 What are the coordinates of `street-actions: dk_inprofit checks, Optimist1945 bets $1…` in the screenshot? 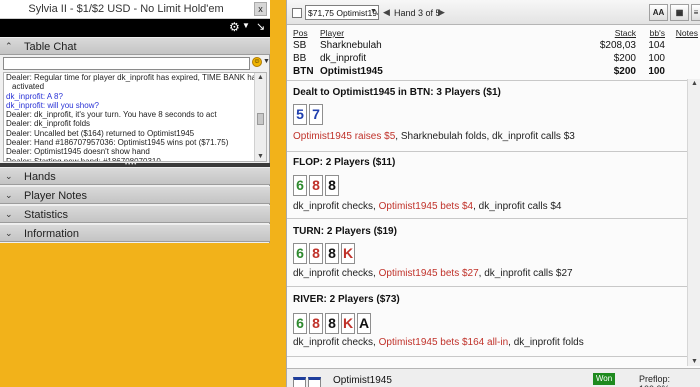 It's located at (438, 342).